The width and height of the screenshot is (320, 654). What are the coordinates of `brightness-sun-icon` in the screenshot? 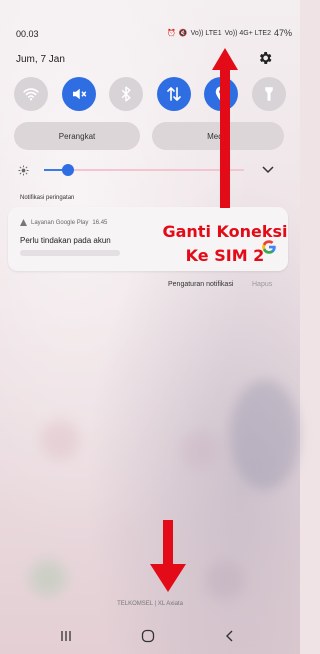 It's located at (23, 170).